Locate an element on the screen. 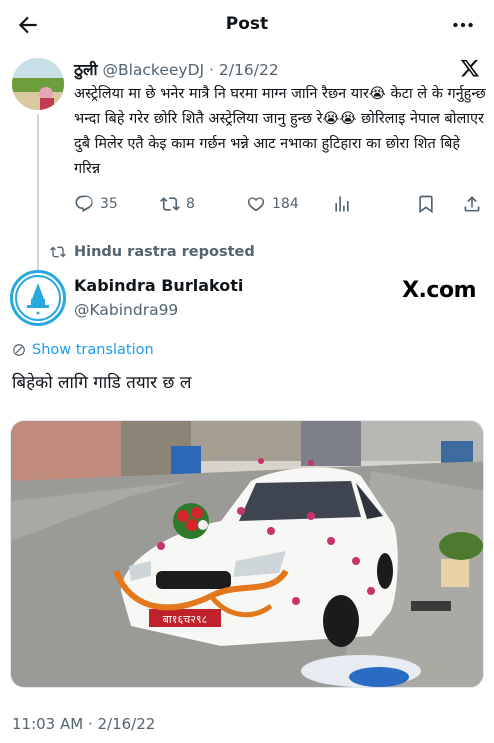 Image resolution: width=494 pixels, height=743 pixels. retweet-count: 8 is located at coordinates (190, 204).